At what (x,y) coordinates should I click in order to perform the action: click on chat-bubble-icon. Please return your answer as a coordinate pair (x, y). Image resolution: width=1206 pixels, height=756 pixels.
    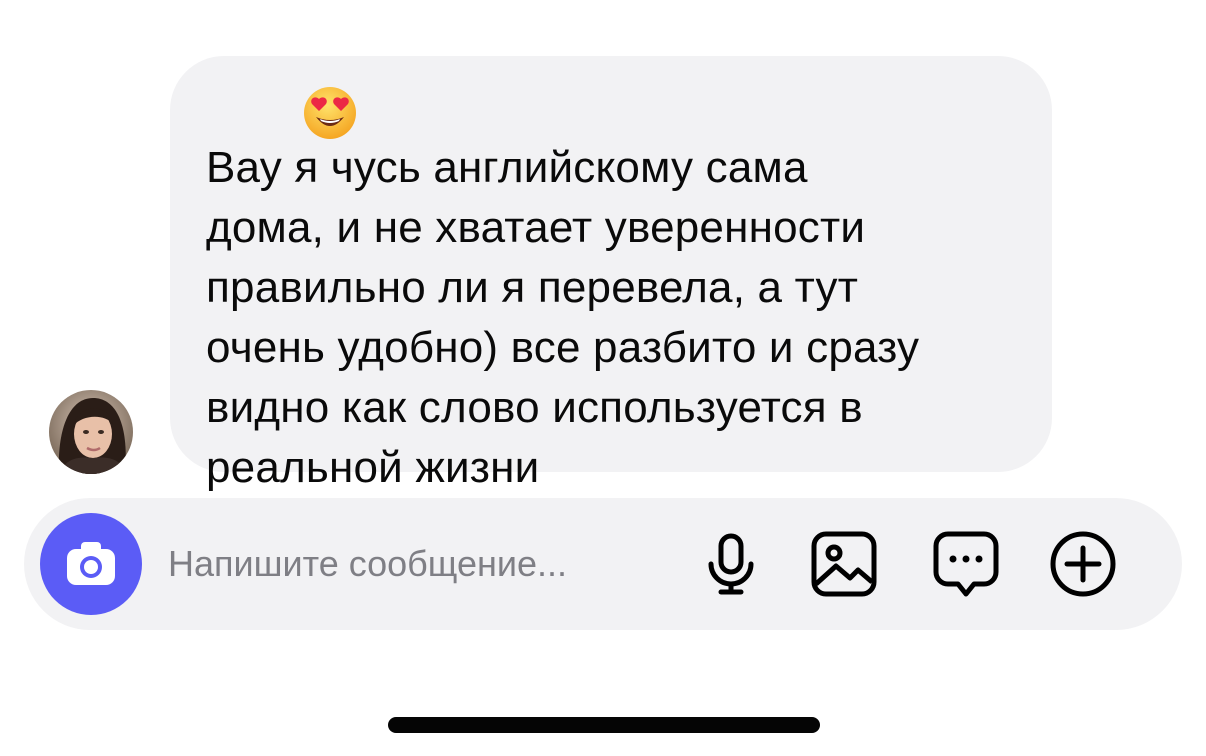
    Looking at the image, I should click on (966, 564).